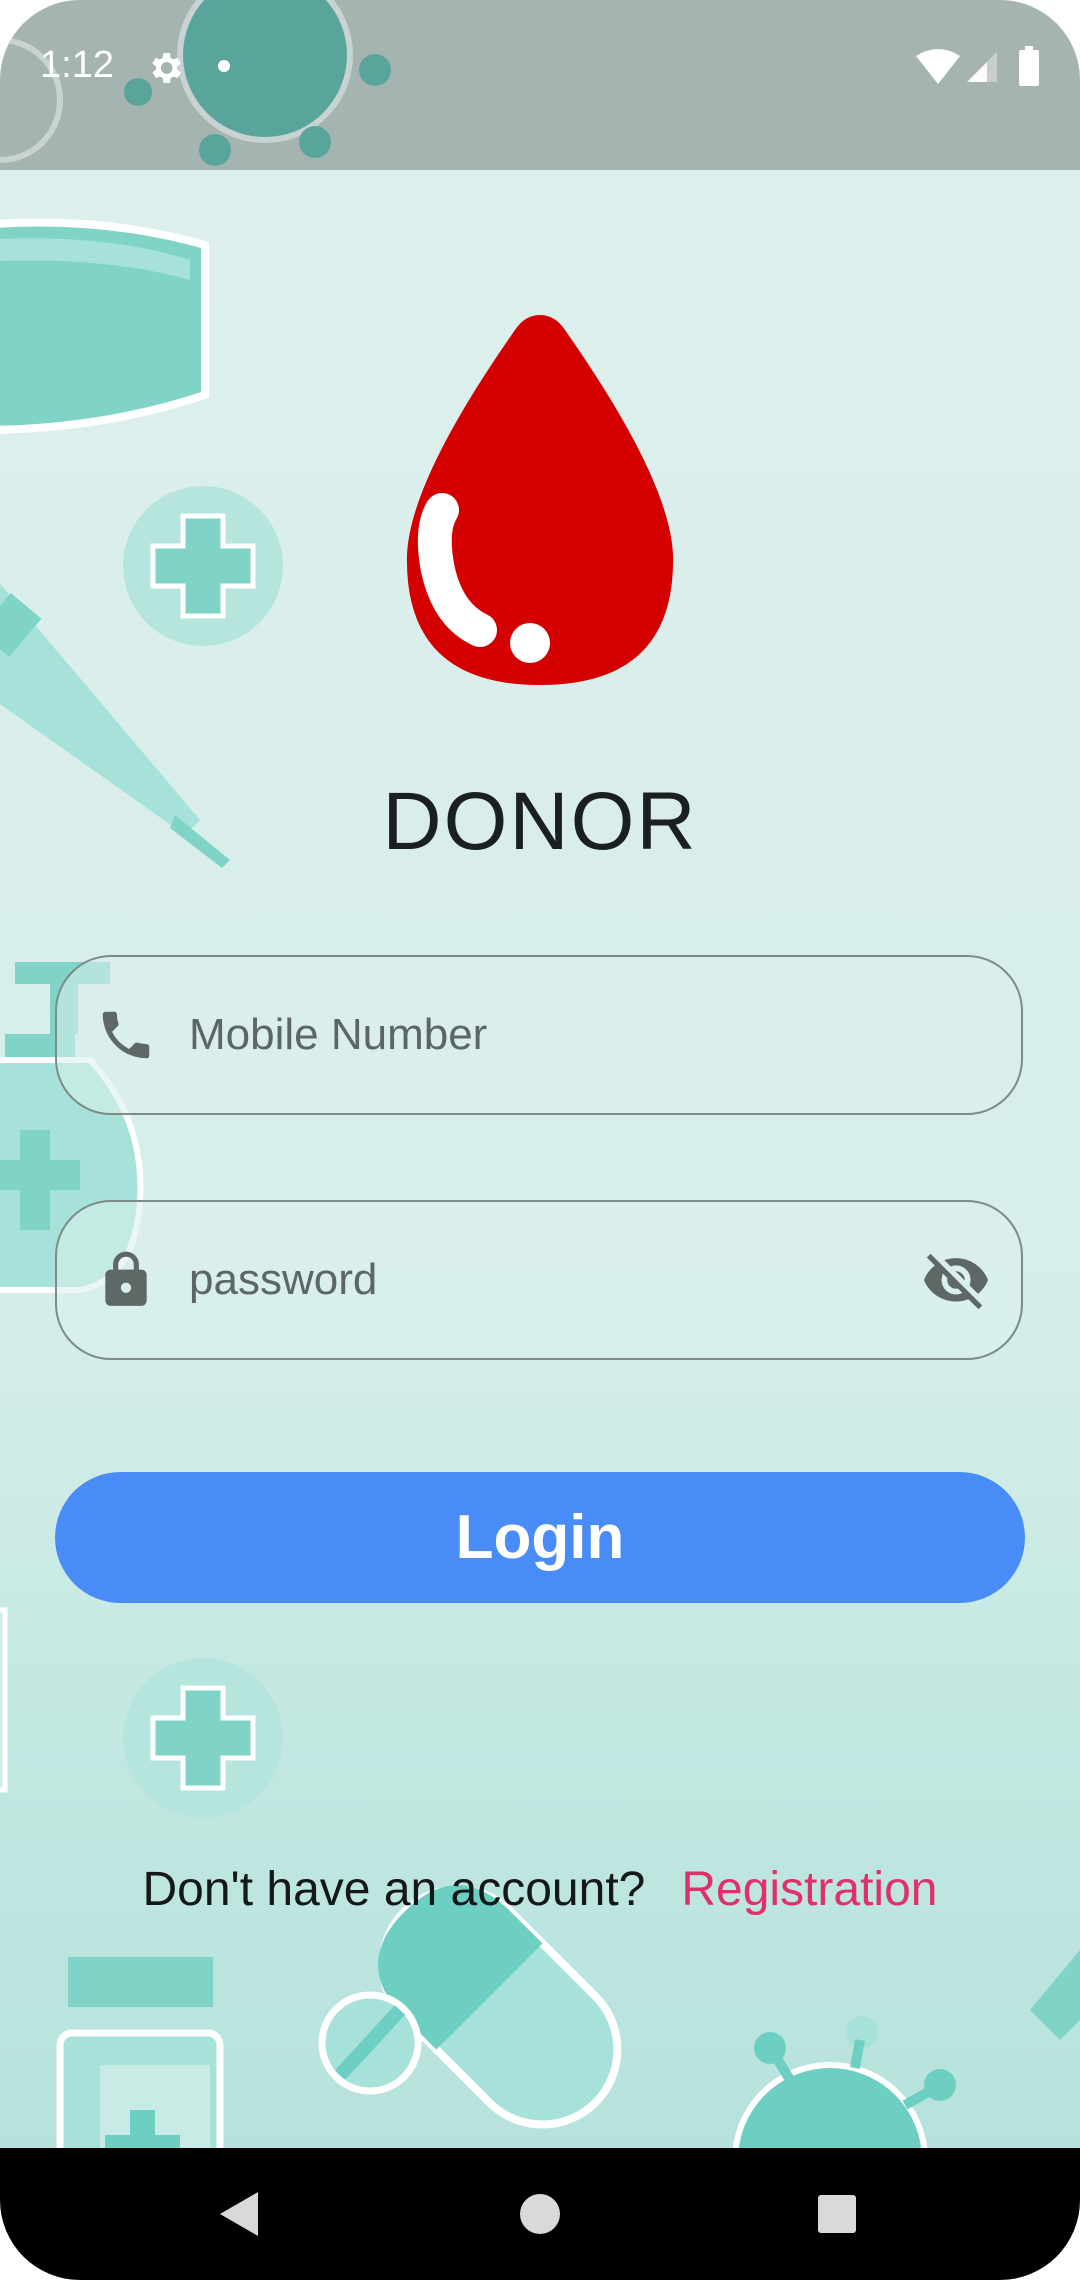 The height and width of the screenshot is (2280, 1080). I want to click on mobile-number-field: Mobile Number, so click(539, 1035).